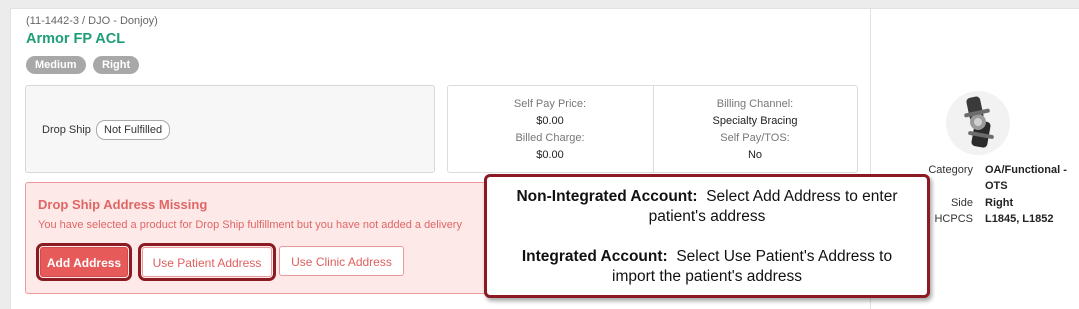 The height and width of the screenshot is (309, 1079). Describe the element at coordinates (550, 104) in the screenshot. I see `self-pay-price-label: Self Pay Price:` at that location.